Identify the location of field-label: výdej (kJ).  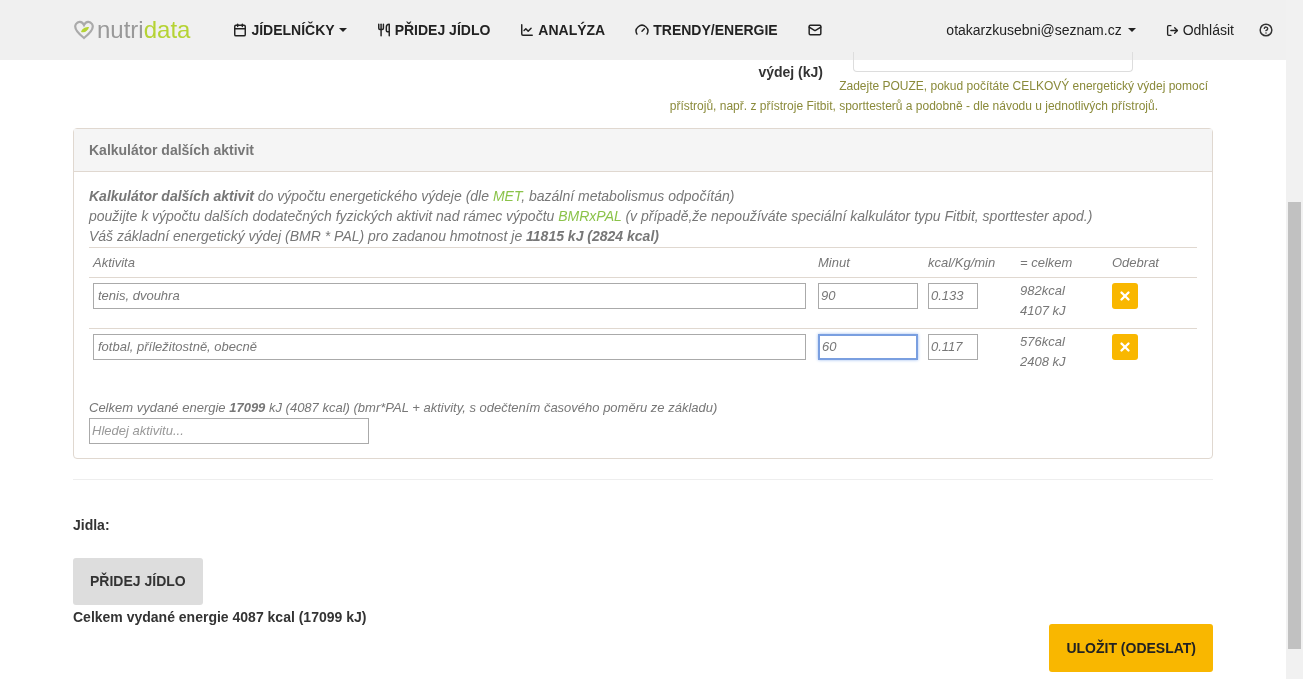
(790, 72).